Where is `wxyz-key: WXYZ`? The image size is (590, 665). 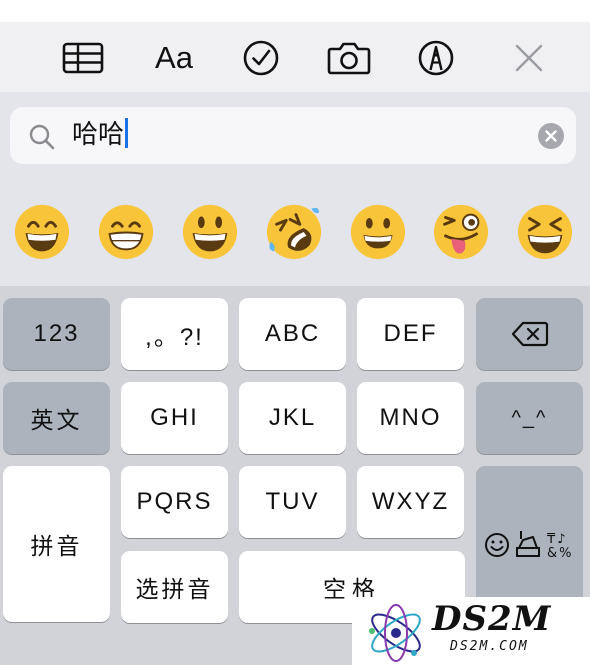
wxyz-key: WXYZ is located at coordinates (410, 502).